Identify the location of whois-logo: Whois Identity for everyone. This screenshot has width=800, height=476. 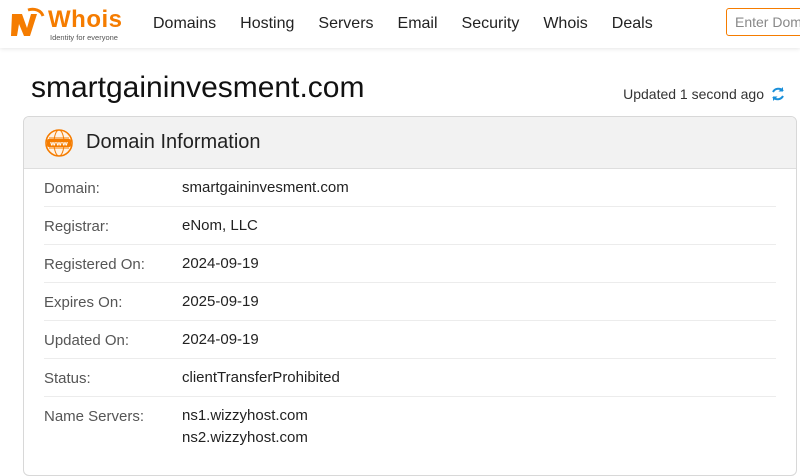
(73, 24).